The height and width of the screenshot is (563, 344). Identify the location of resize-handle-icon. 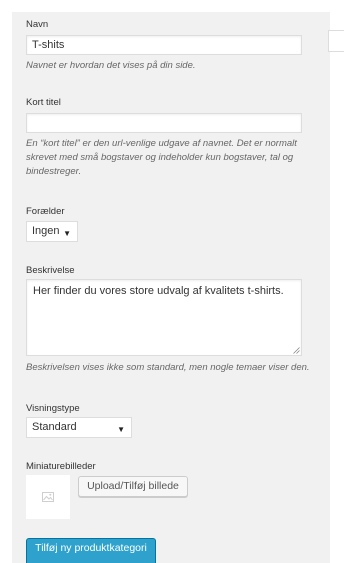
(296, 350).